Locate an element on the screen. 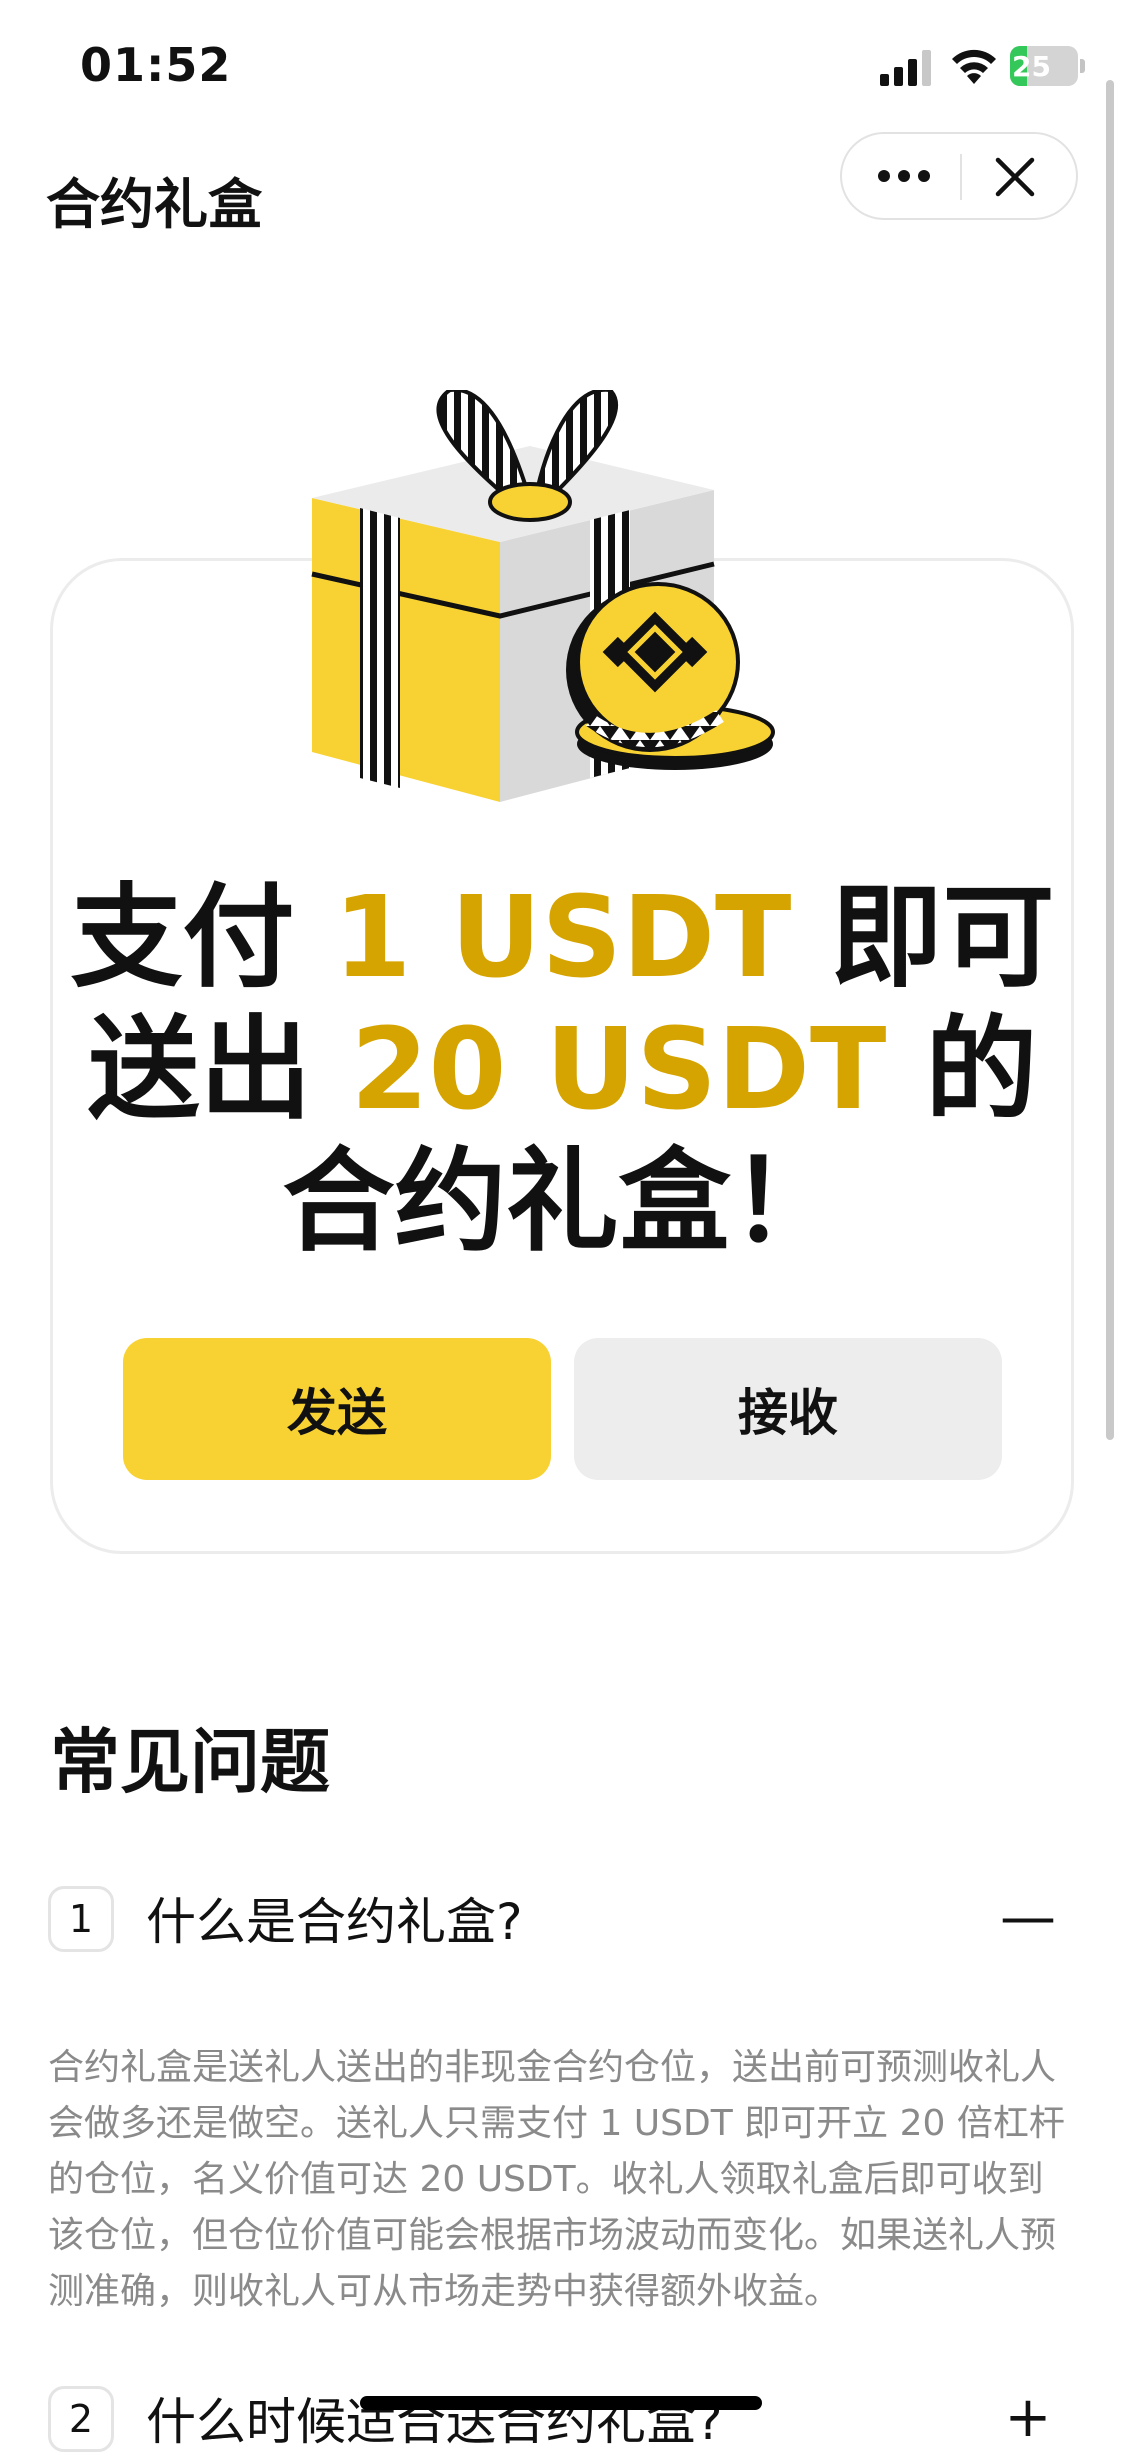 The height and width of the screenshot is (2460, 1125). page-title: 合约礼盒 is located at coordinates (154, 204).